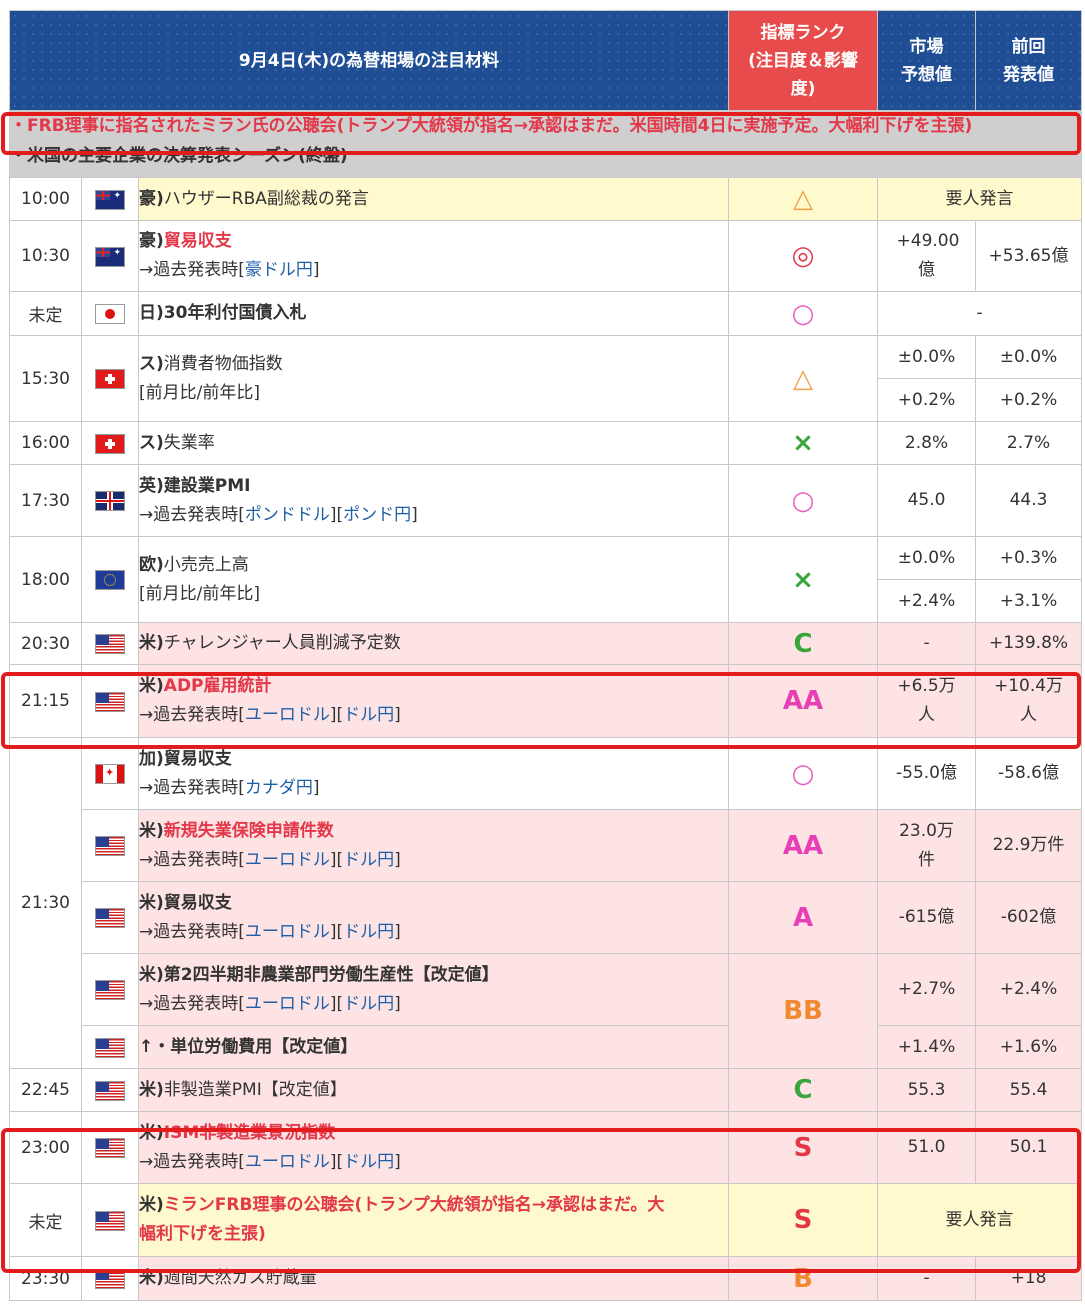  I want to click on link-gbpusd: ポンドドル, so click(287, 515).